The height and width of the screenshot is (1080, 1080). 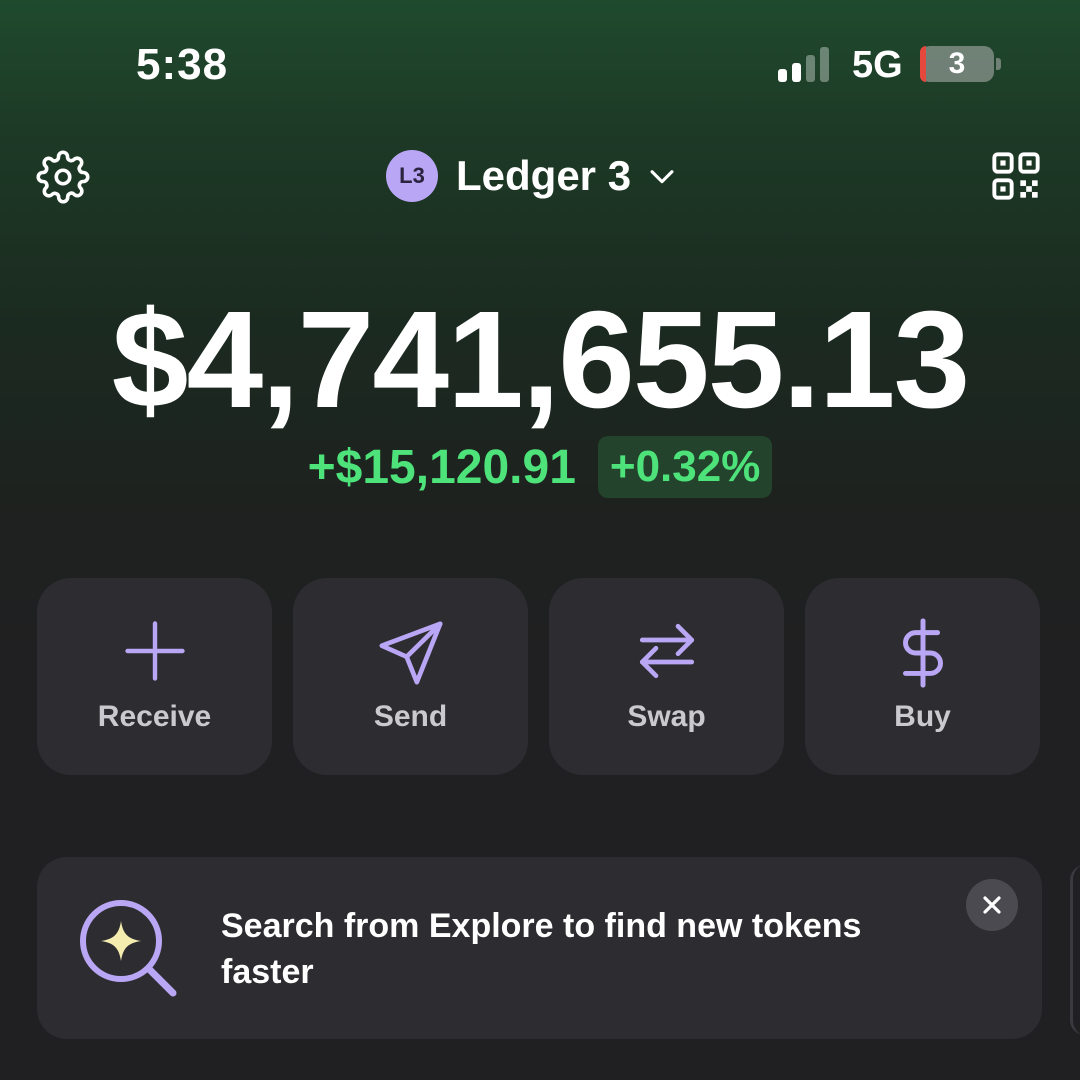 What do you see at coordinates (1075, 950) in the screenshot?
I see `next-card-edge` at bounding box center [1075, 950].